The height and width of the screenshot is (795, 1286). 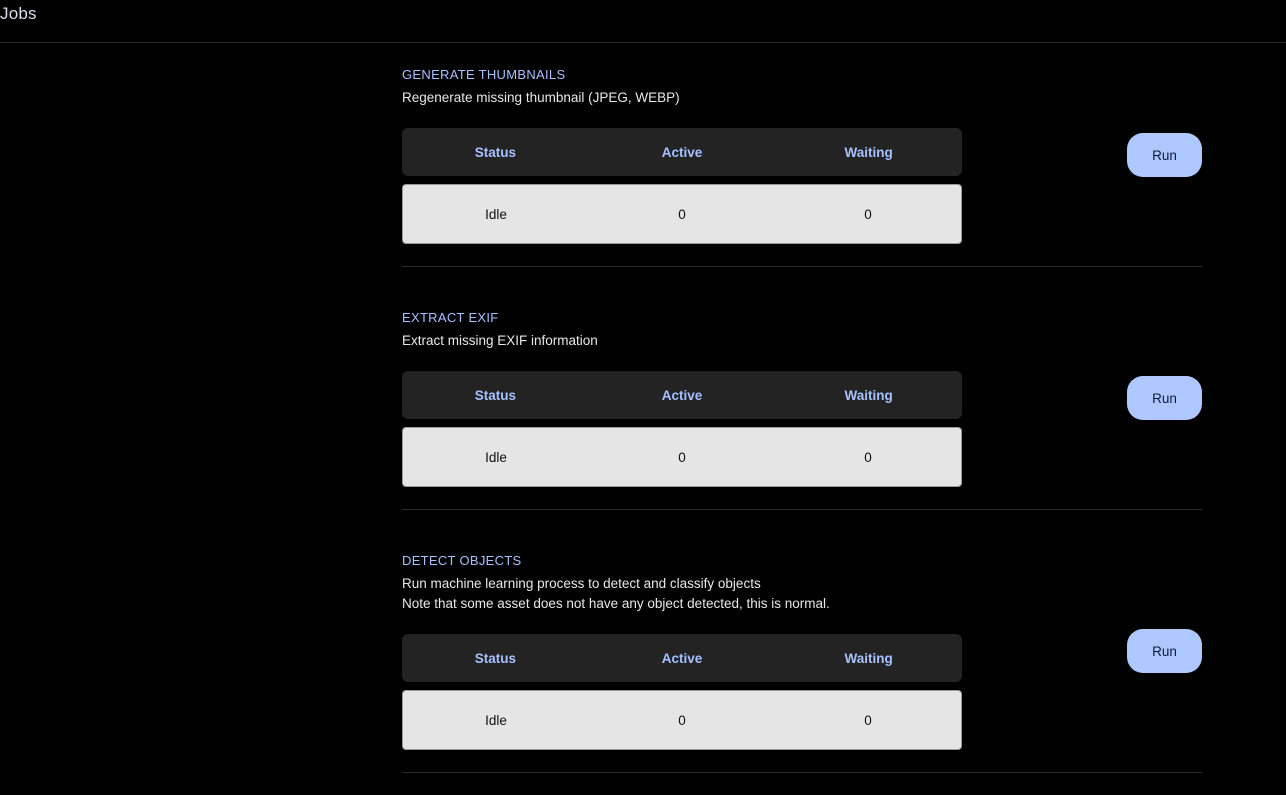 I want to click on job-title: GENERATE THUMBNAILS, so click(x=484, y=74).